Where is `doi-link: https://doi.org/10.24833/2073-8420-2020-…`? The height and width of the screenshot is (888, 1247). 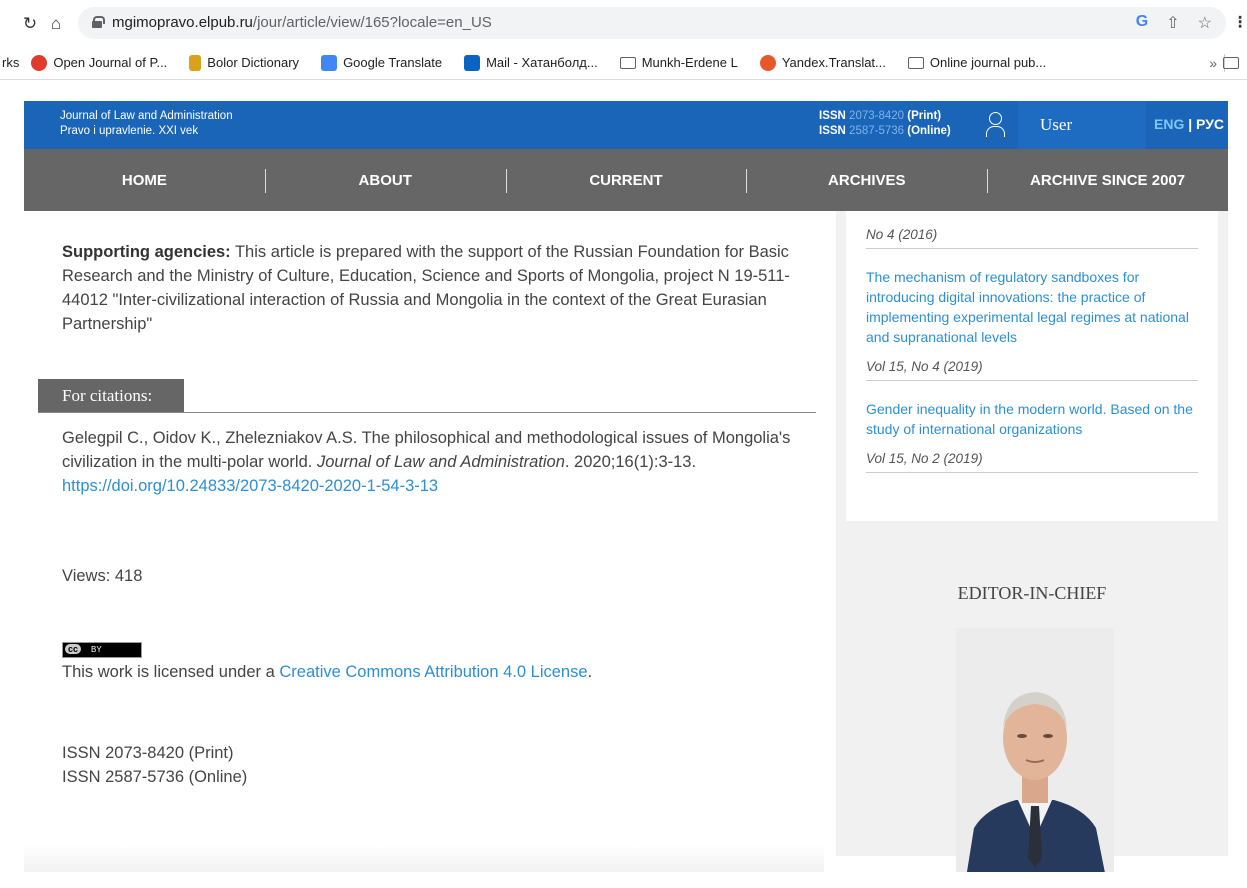
doi-link: https://doi.org/10.24833/2073-8420-2020-… is located at coordinates (250, 486).